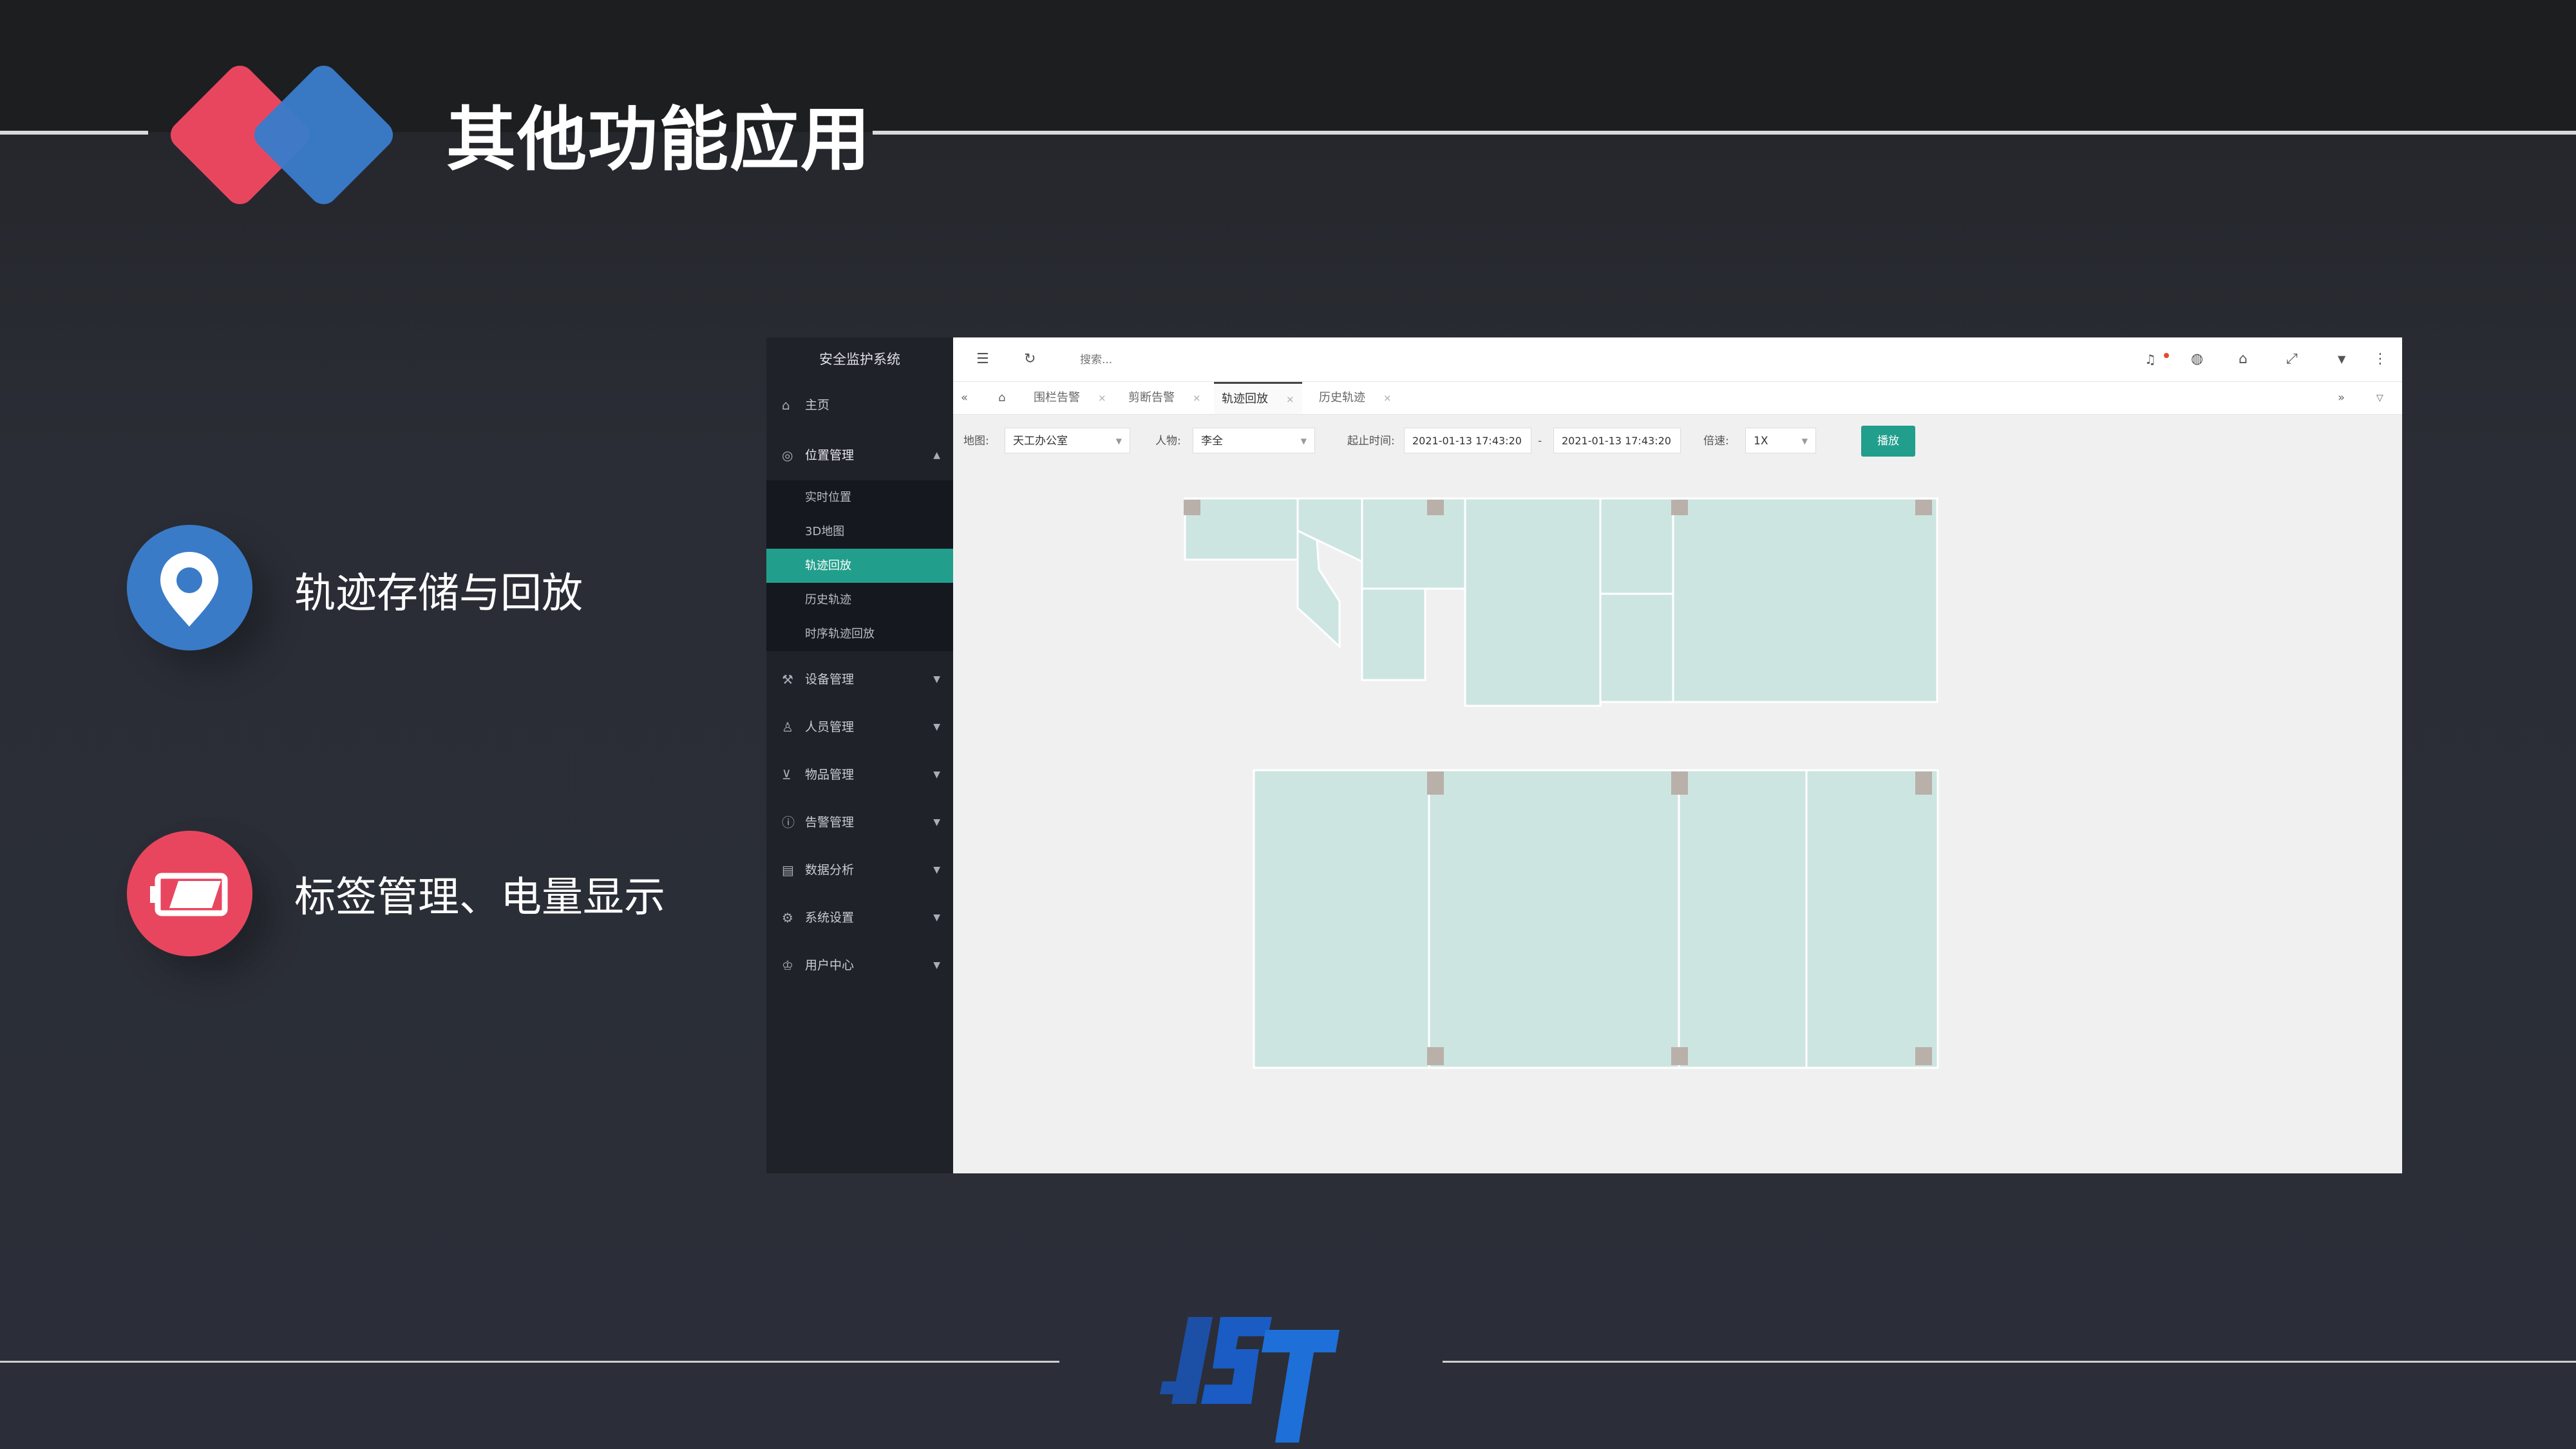 The height and width of the screenshot is (1449, 2576). I want to click on sidebar-item-alarms: ⓘ 告警管理 ▼, so click(859, 822).